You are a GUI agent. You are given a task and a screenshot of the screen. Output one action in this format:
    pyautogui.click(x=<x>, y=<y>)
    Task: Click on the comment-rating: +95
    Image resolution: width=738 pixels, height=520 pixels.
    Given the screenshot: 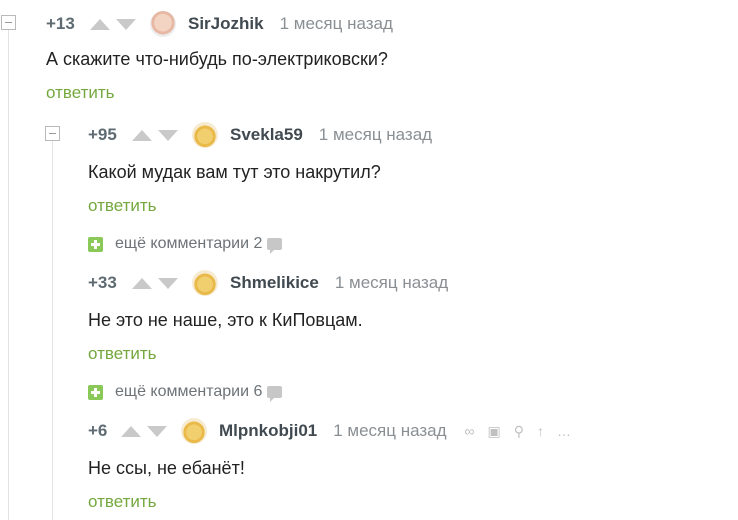 What is the action you would take?
    pyautogui.click(x=102, y=134)
    